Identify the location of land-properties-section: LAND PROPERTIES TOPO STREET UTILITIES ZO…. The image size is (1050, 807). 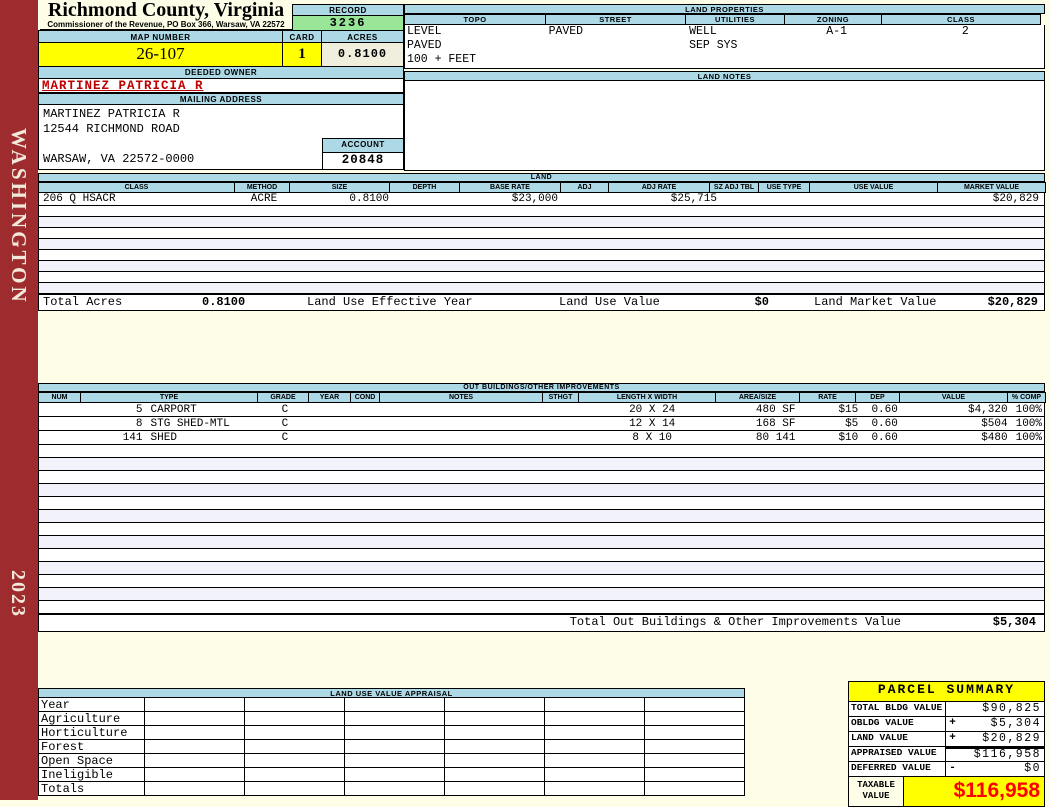
(724, 36).